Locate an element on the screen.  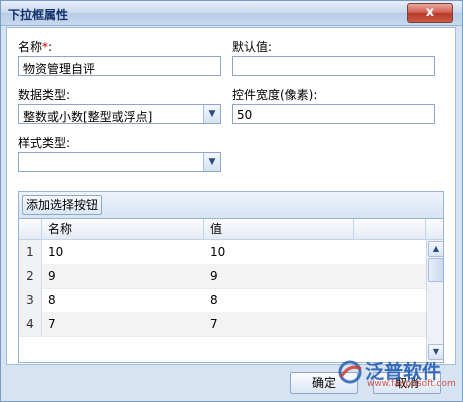
row-number-header is located at coordinates (30, 229).